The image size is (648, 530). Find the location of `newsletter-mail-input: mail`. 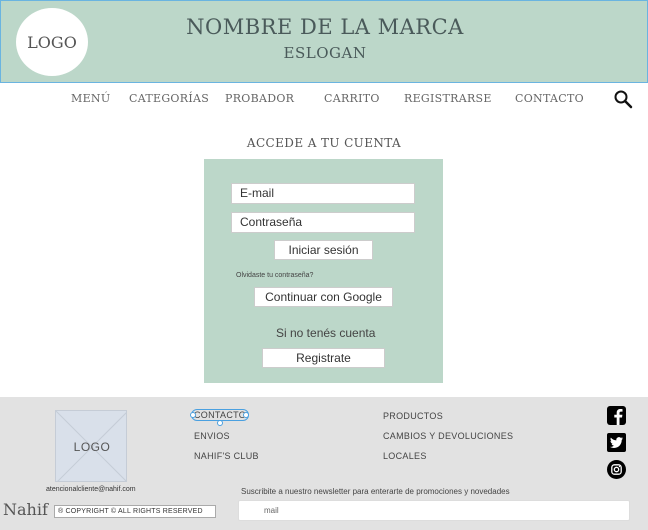

newsletter-mail-input: mail is located at coordinates (434, 510).